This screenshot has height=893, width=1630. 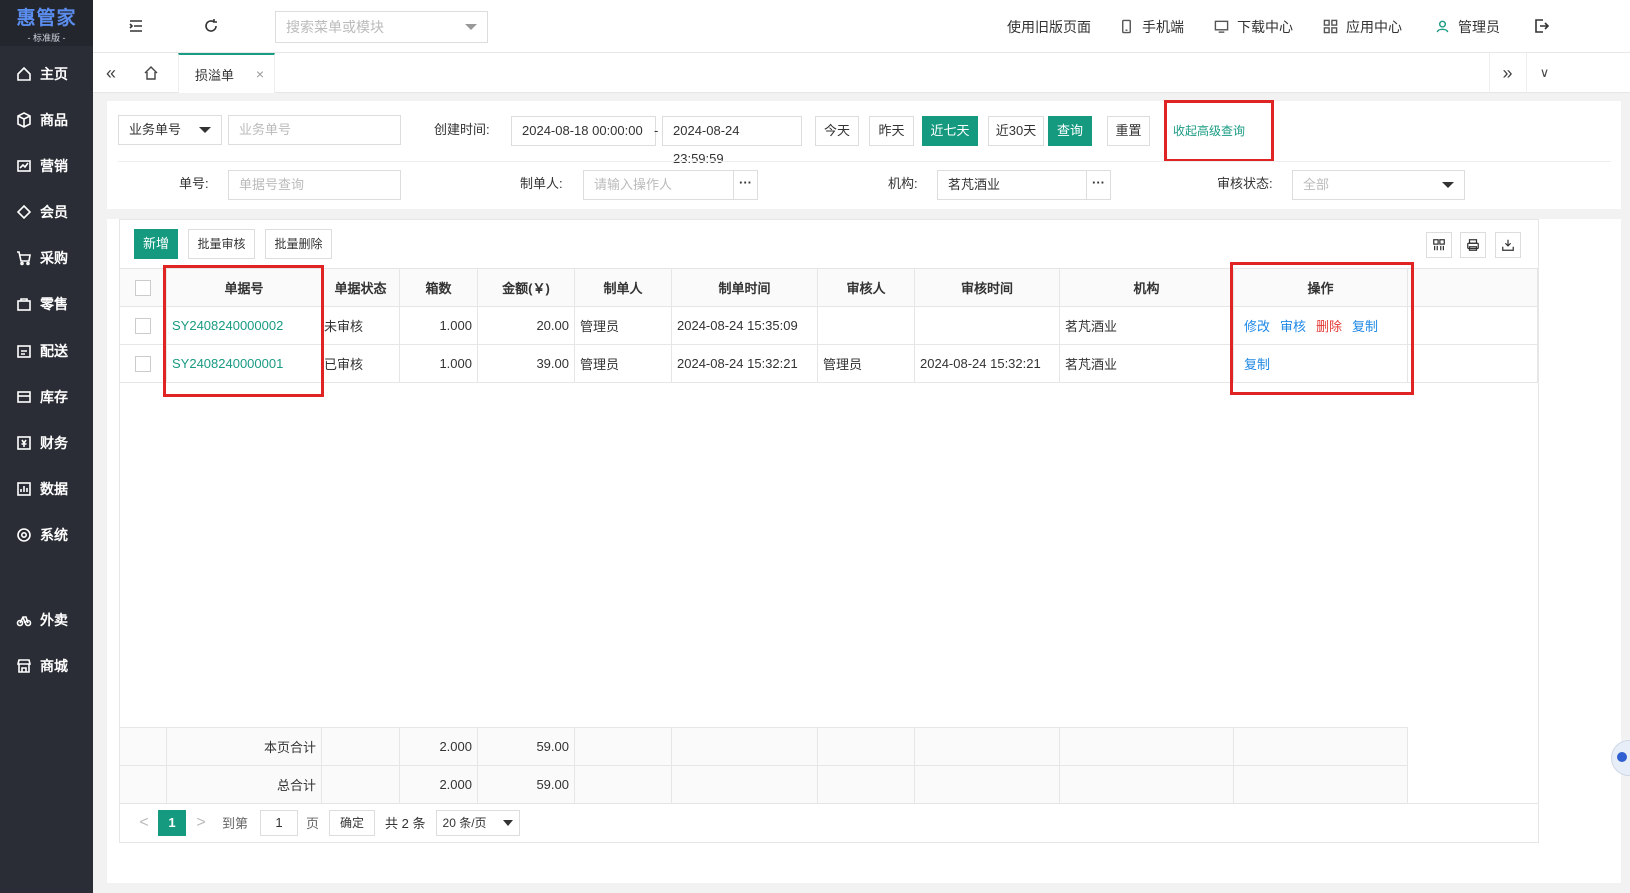 I want to click on old-page-label: 使用旧版页面, so click(x=1049, y=26).